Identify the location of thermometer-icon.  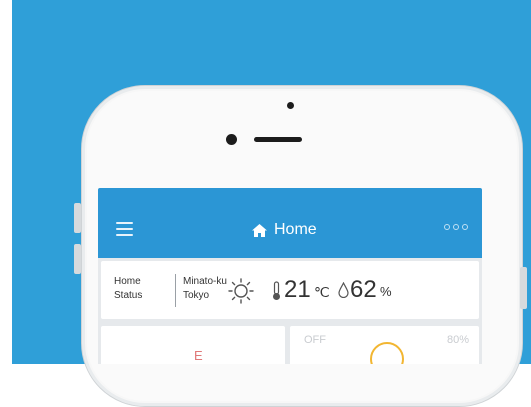
(276, 290).